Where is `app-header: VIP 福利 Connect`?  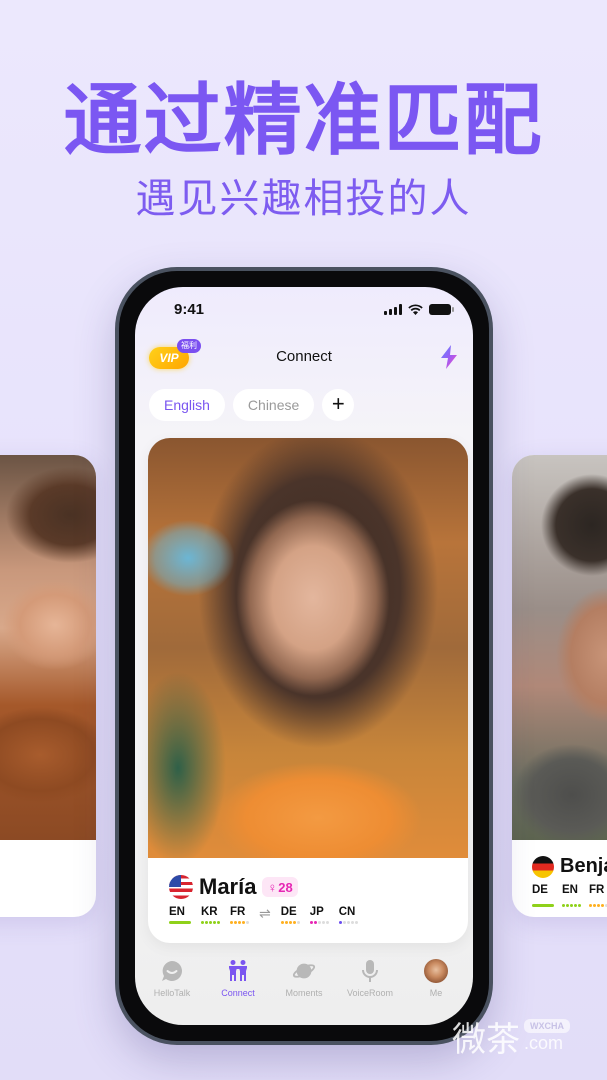
app-header: VIP 福利 Connect is located at coordinates (304, 357).